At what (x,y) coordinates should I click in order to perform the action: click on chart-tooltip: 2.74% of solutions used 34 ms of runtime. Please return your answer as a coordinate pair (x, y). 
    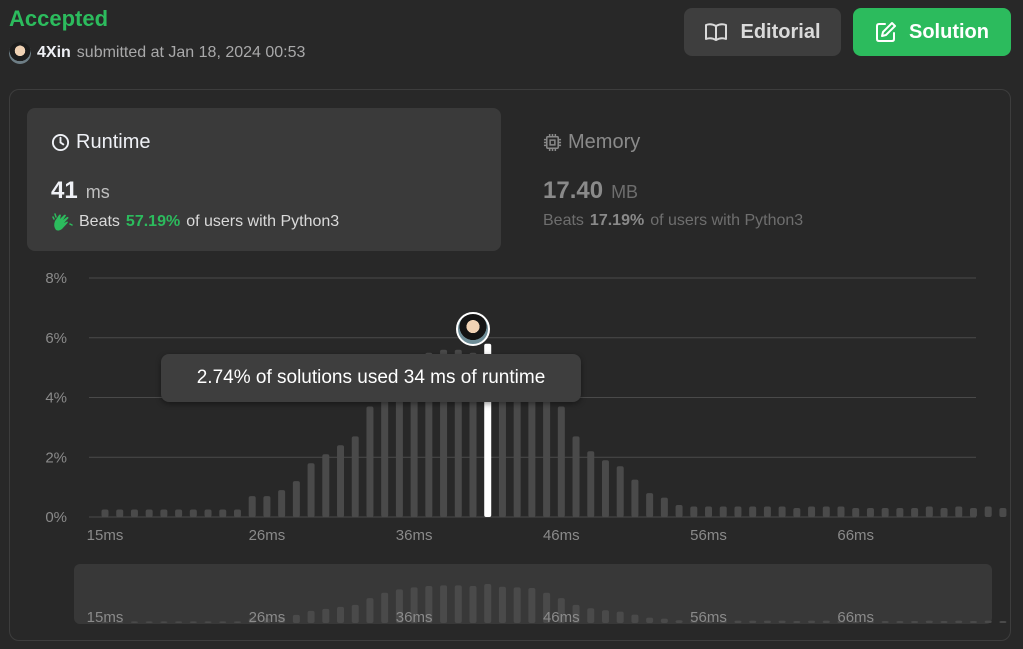
    Looking at the image, I should click on (371, 378).